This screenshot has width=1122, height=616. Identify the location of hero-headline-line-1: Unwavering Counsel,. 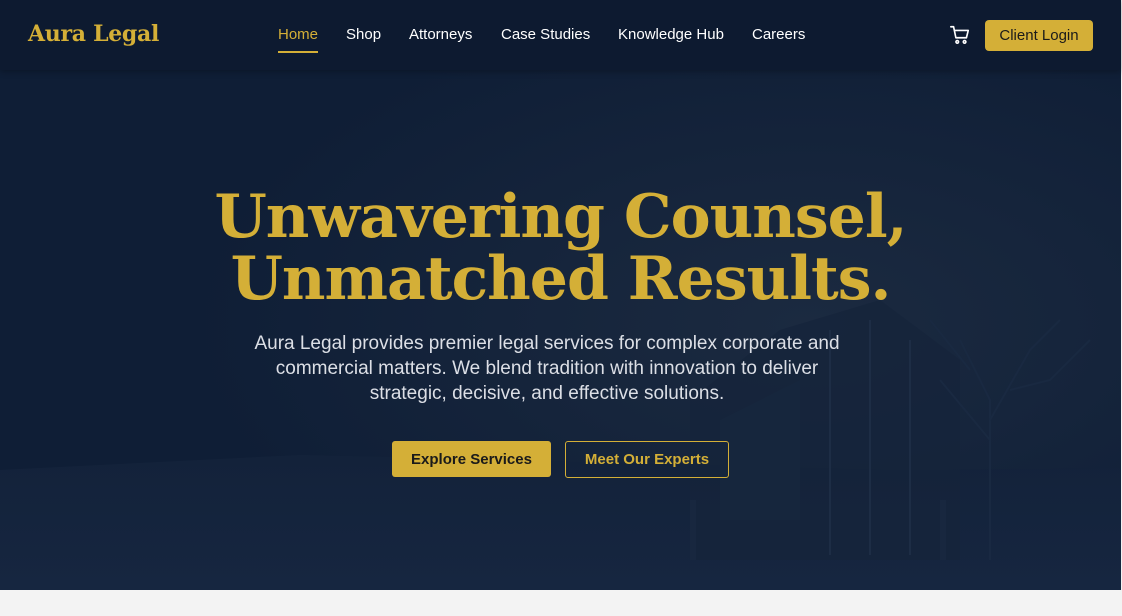
(560, 217).